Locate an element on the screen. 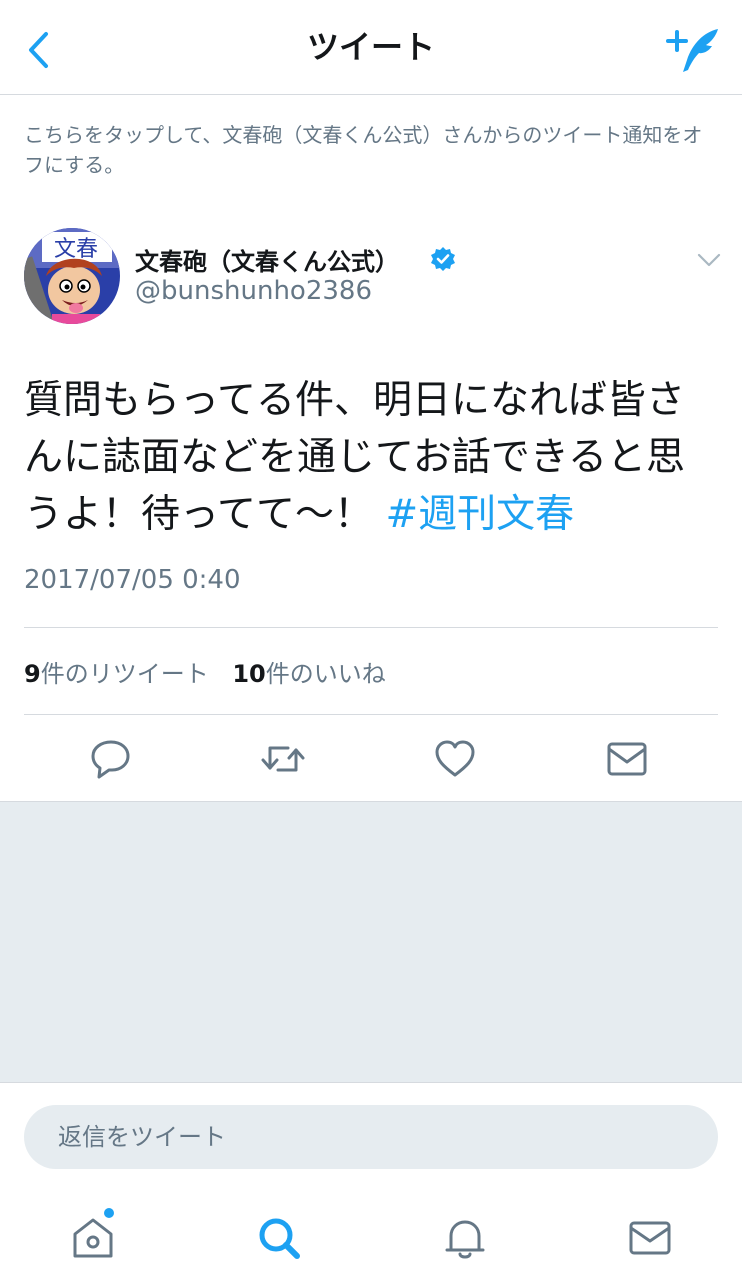 This screenshot has width=742, height=1280. reply-button is located at coordinates (111, 759).